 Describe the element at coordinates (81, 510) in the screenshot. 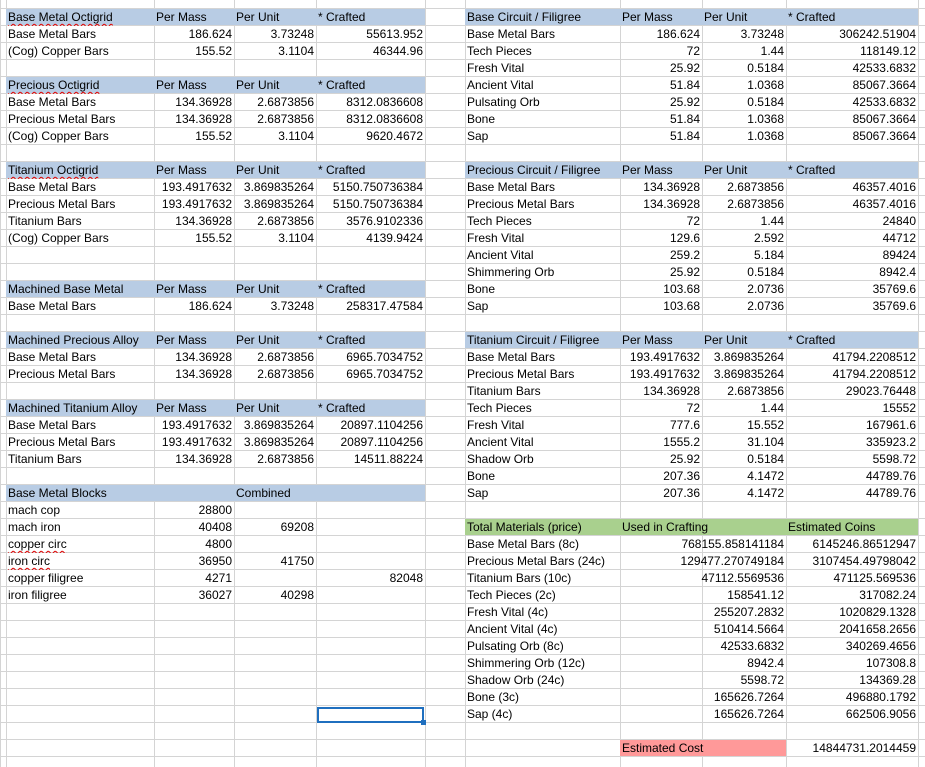

I see `block-label: mach cop` at that location.